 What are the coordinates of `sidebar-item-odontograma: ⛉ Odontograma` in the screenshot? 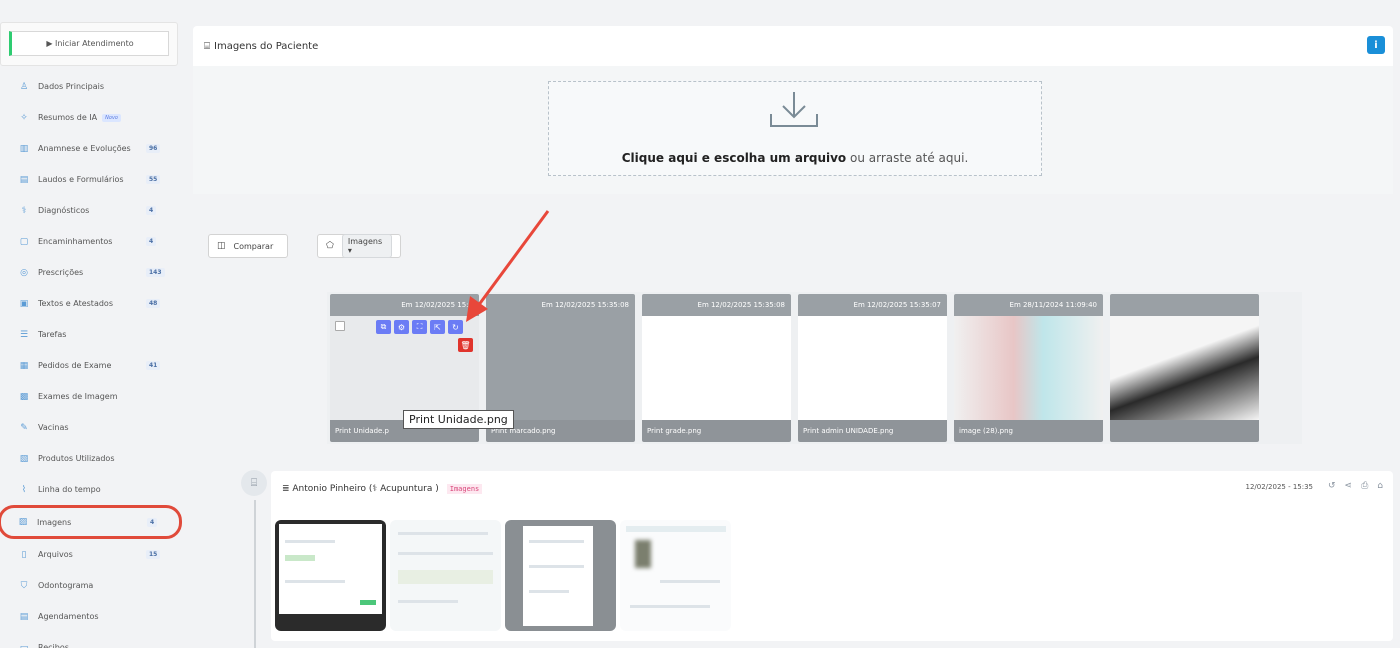 It's located at (90, 585).